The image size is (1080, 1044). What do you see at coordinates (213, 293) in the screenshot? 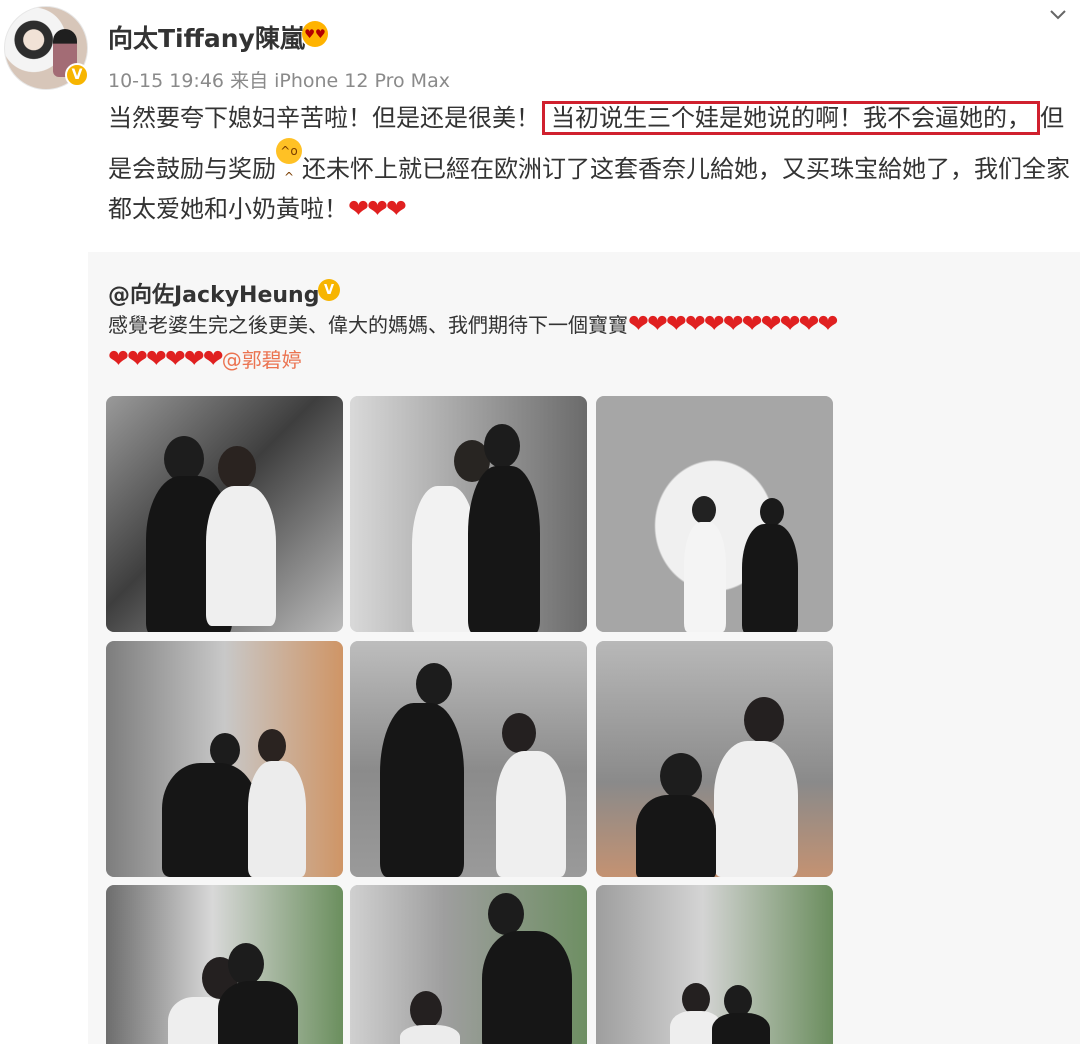
I see `repost-author: @向佐JackyHeung` at bounding box center [213, 293].